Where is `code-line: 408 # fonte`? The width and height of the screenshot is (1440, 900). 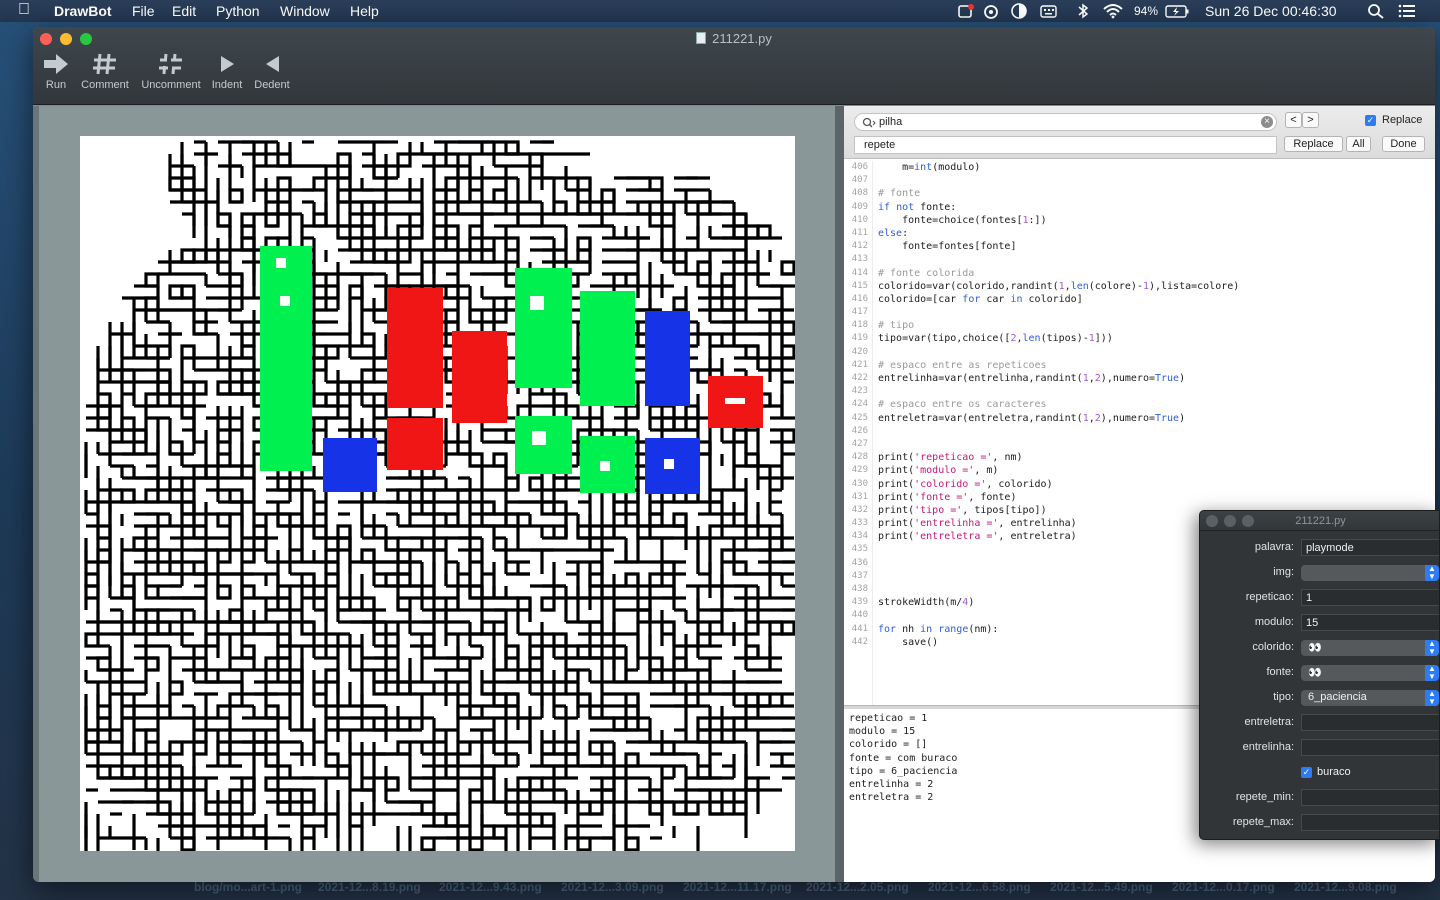 code-line: 408 # fonte is located at coordinates (1139, 193).